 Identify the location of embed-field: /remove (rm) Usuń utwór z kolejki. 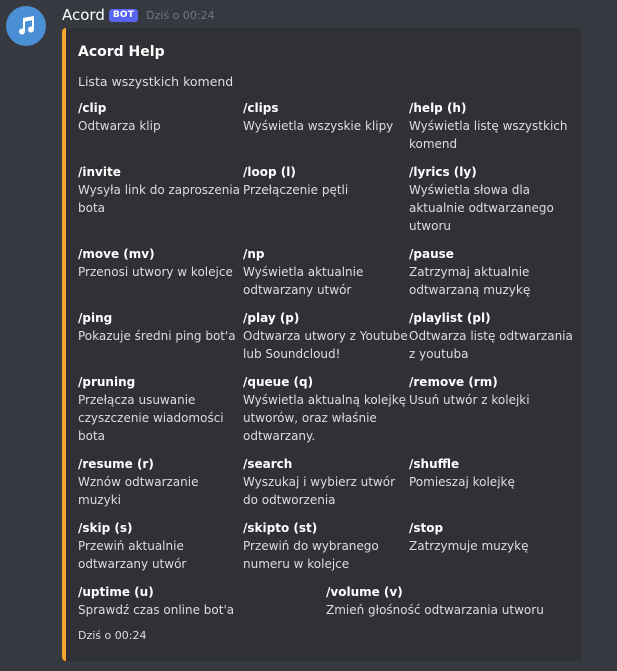
(491, 391).